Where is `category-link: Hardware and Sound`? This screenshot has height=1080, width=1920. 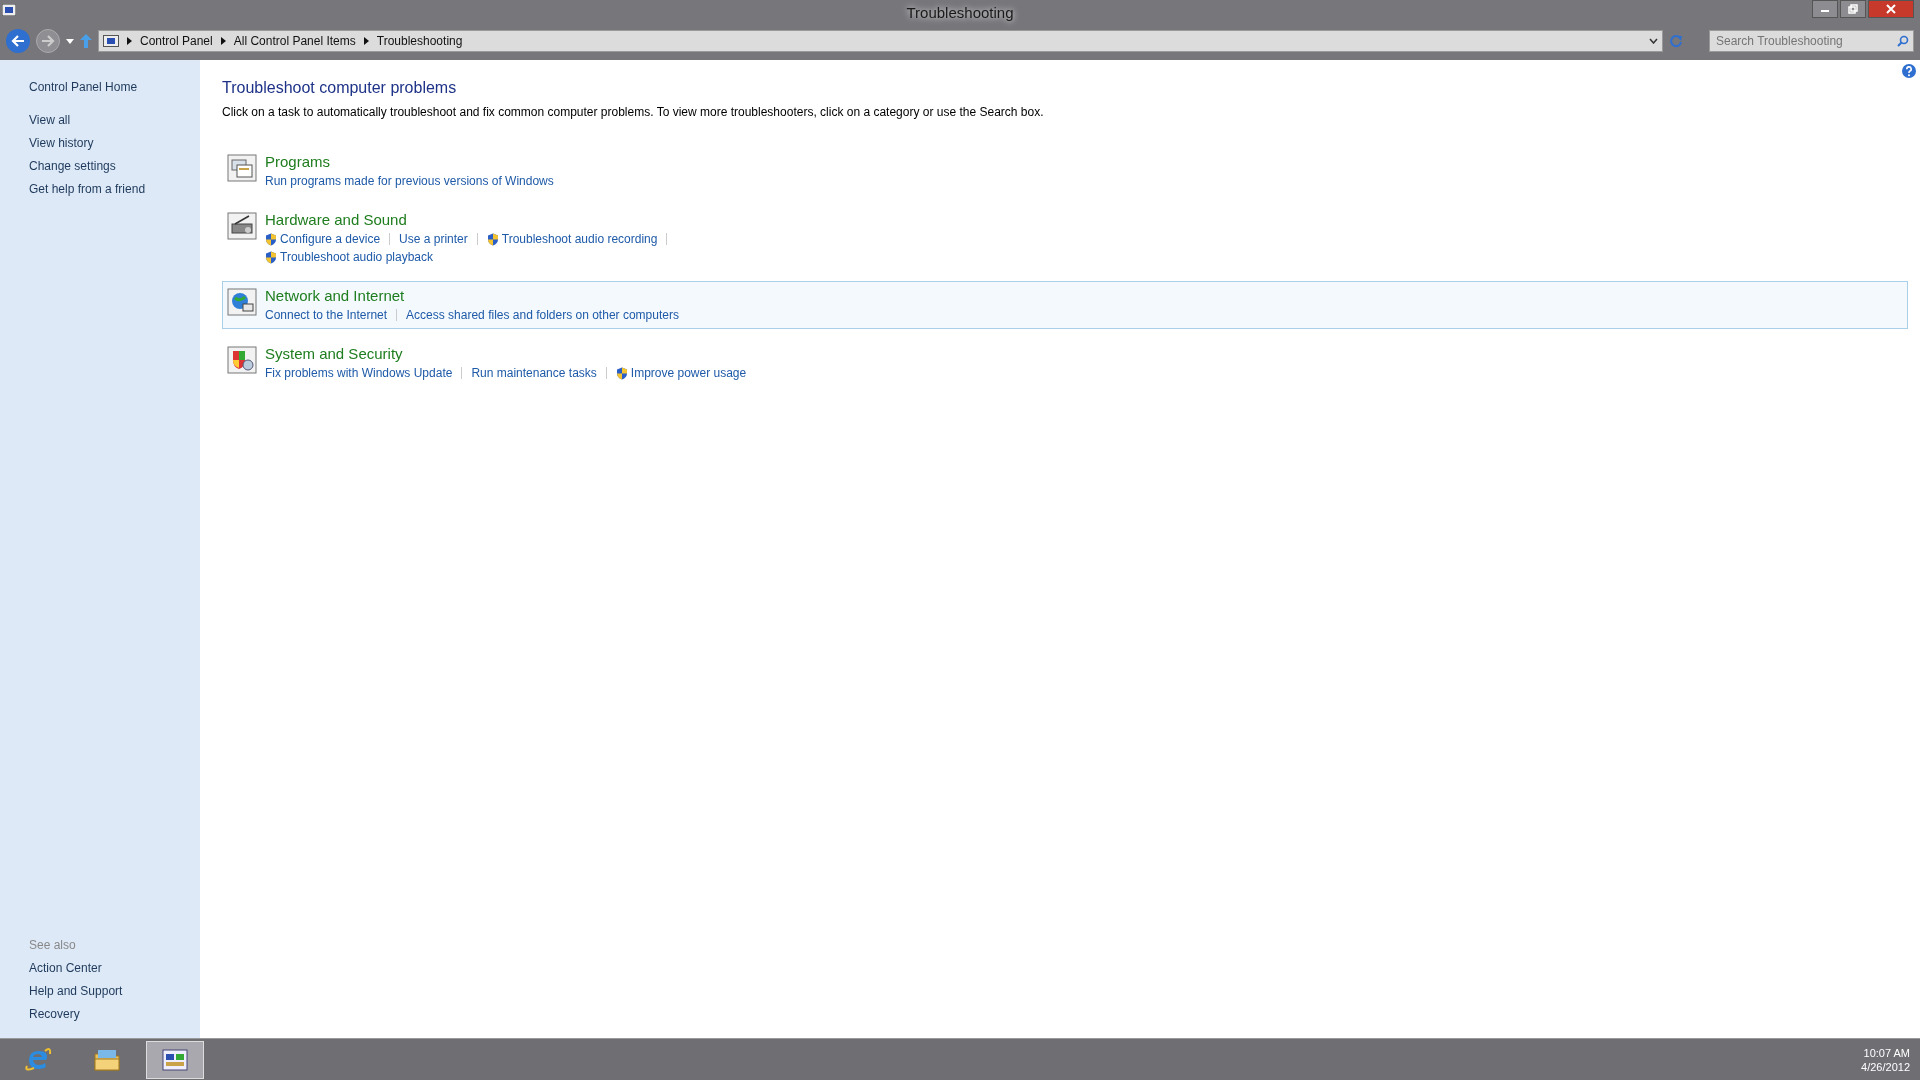
category-link: Hardware and Sound is located at coordinates (336, 220).